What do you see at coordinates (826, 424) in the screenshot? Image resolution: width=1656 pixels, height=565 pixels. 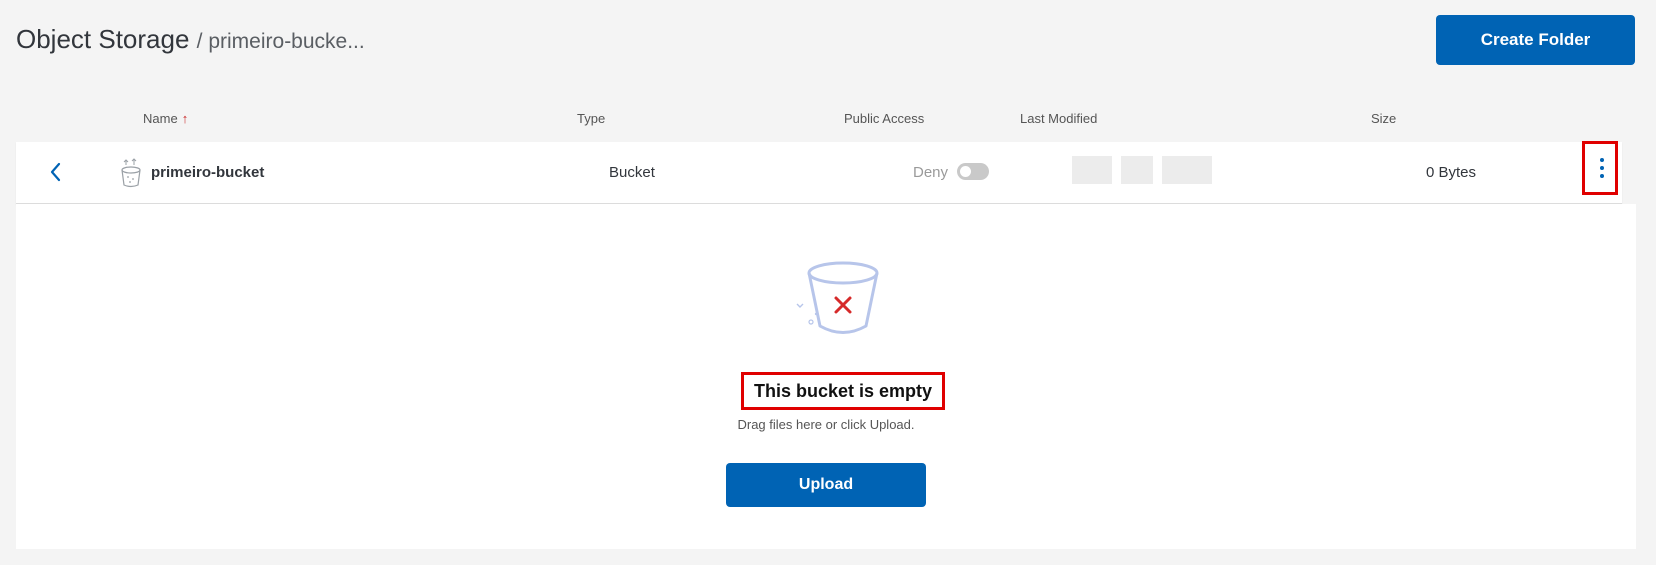 I see `empty-state-subtitle: Drag files here or click Upload.` at bounding box center [826, 424].